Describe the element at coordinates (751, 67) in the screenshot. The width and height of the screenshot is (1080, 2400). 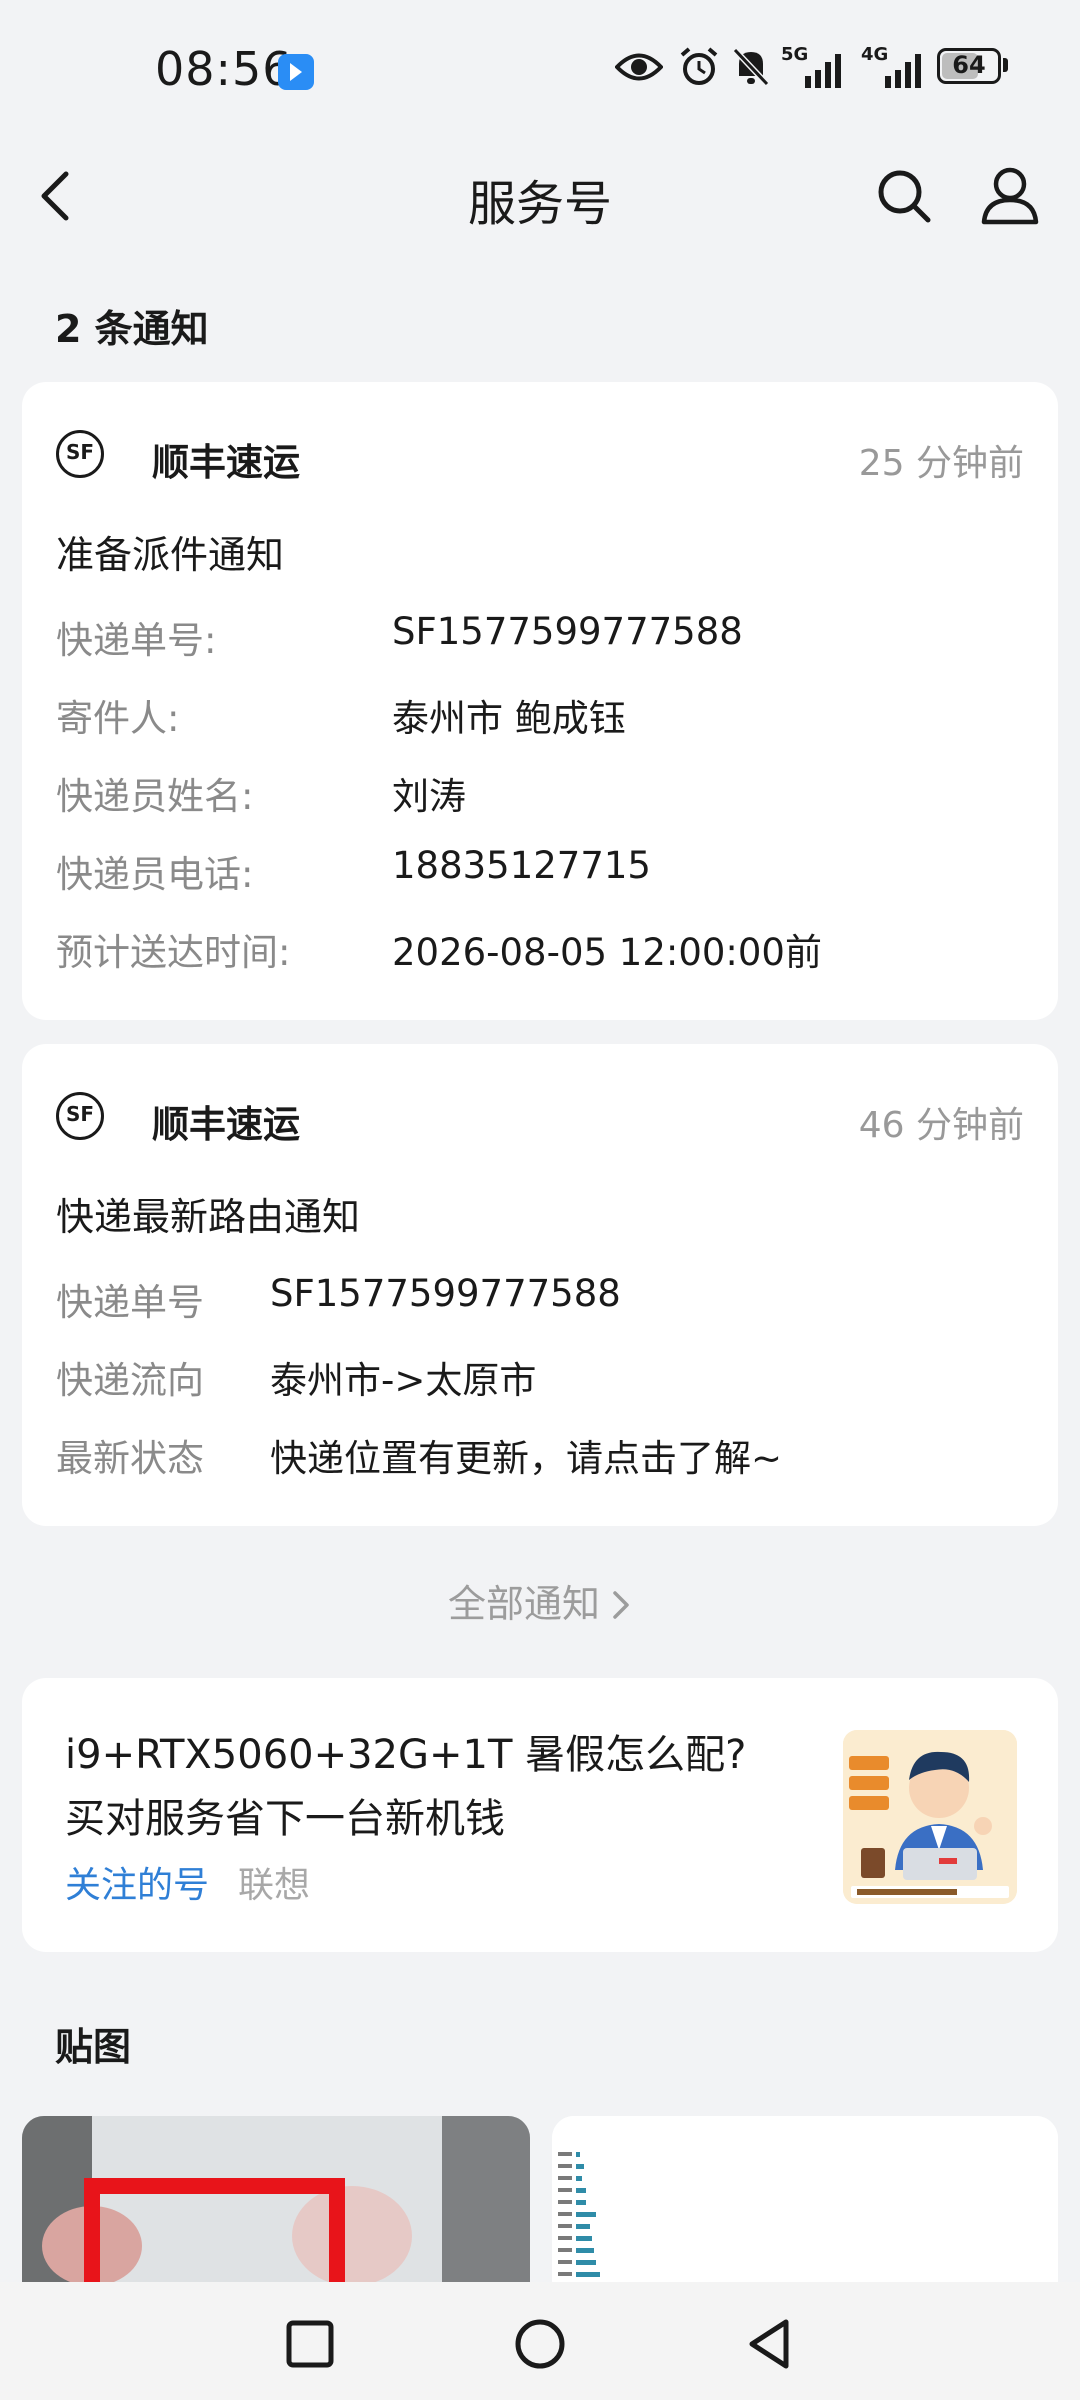
I see `mute-bell-icon` at that location.